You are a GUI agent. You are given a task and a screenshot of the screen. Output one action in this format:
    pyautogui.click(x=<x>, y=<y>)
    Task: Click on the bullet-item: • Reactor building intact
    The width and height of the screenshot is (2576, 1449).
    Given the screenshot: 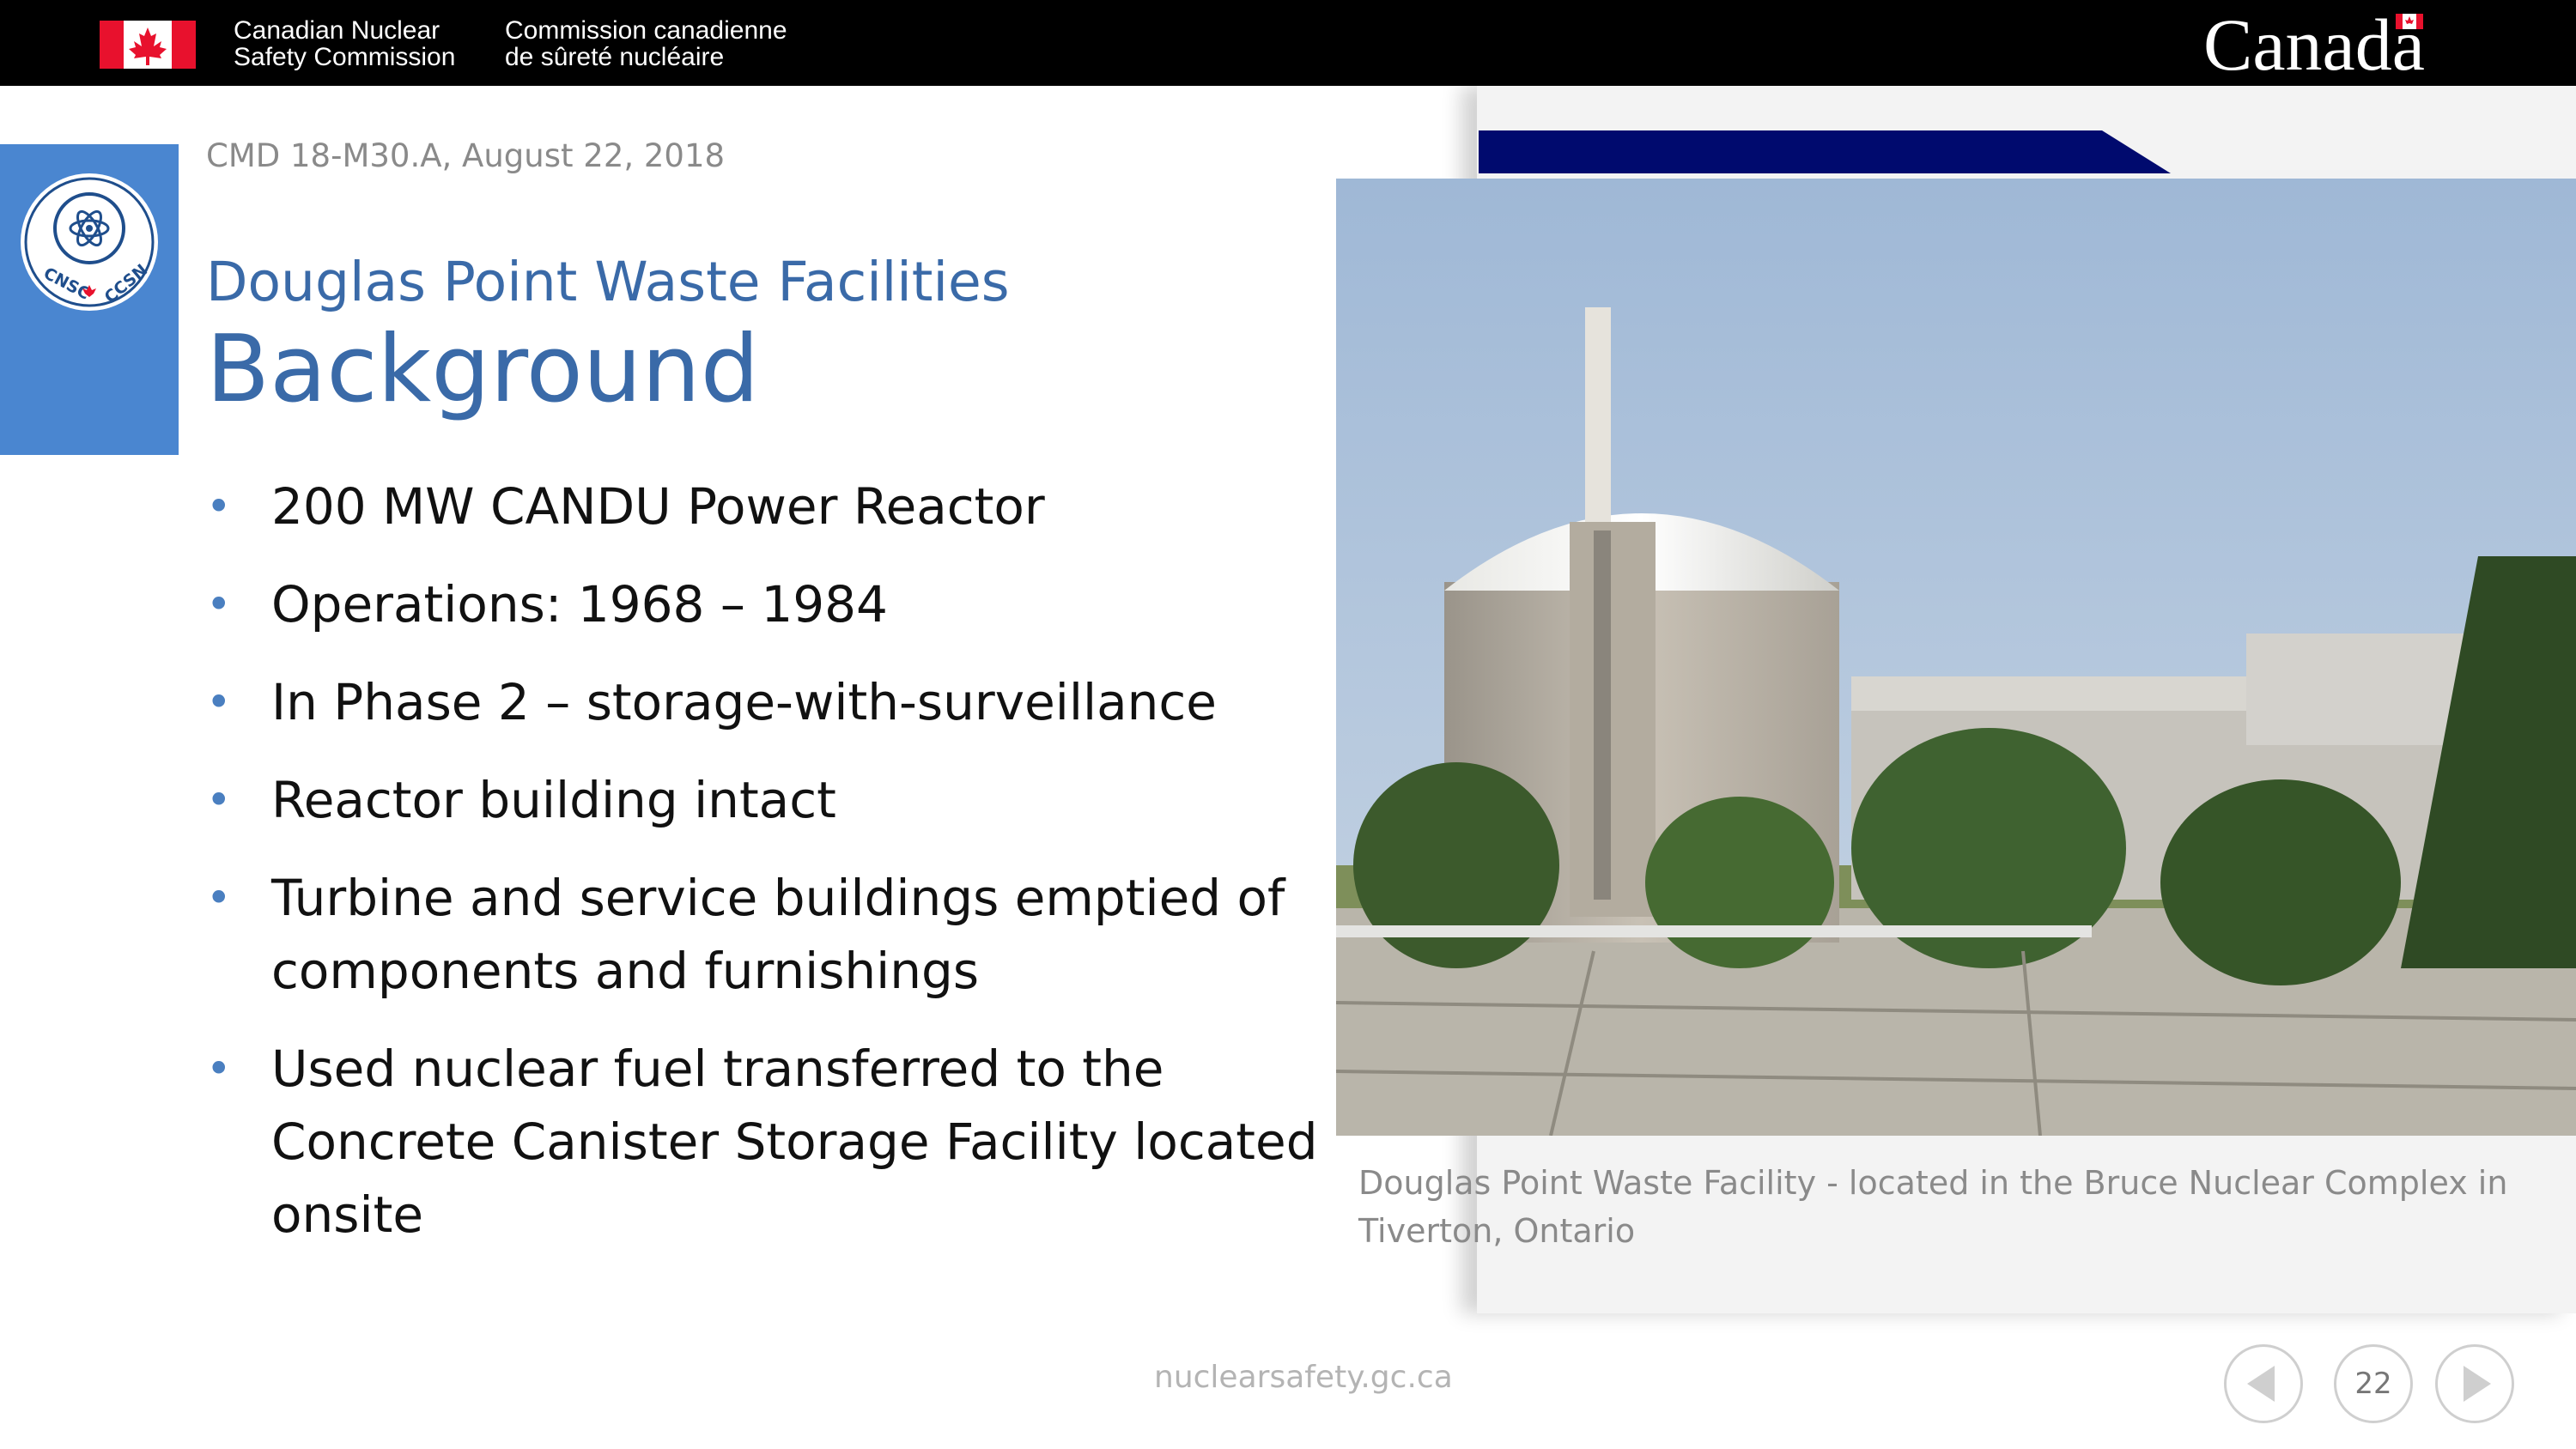 What is the action you would take?
    pyautogui.click(x=771, y=800)
    